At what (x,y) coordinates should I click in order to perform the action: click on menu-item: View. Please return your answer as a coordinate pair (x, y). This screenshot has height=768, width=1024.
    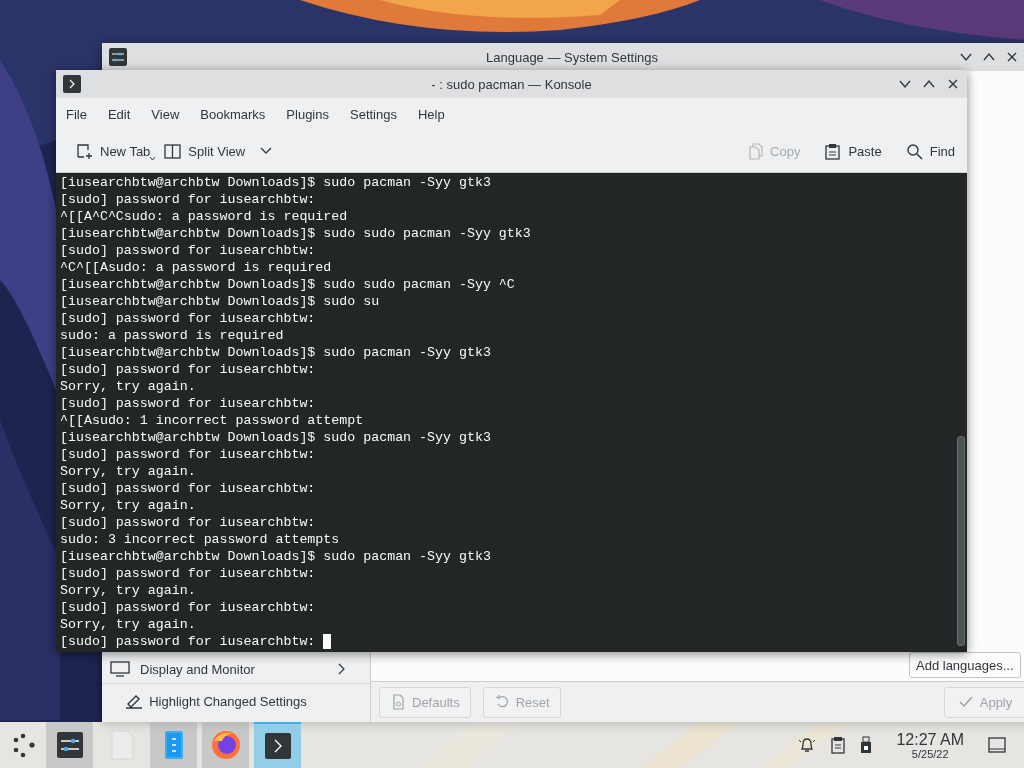
    Looking at the image, I should click on (170, 114).